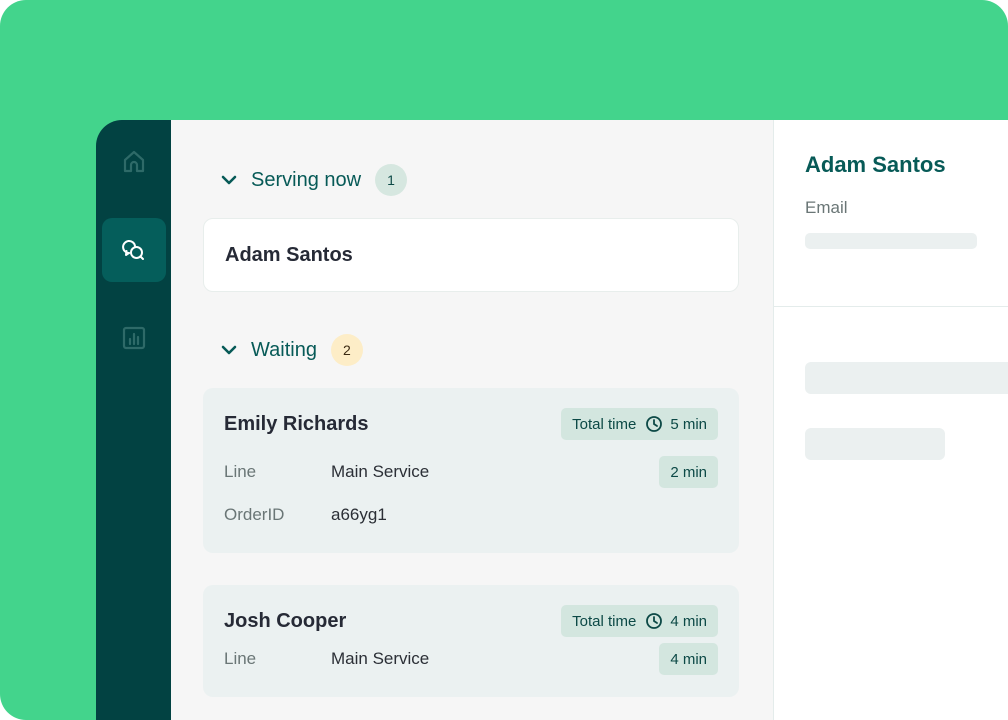 The width and height of the screenshot is (1008, 720). I want to click on customer-name-title: Adam Santos, so click(875, 164).